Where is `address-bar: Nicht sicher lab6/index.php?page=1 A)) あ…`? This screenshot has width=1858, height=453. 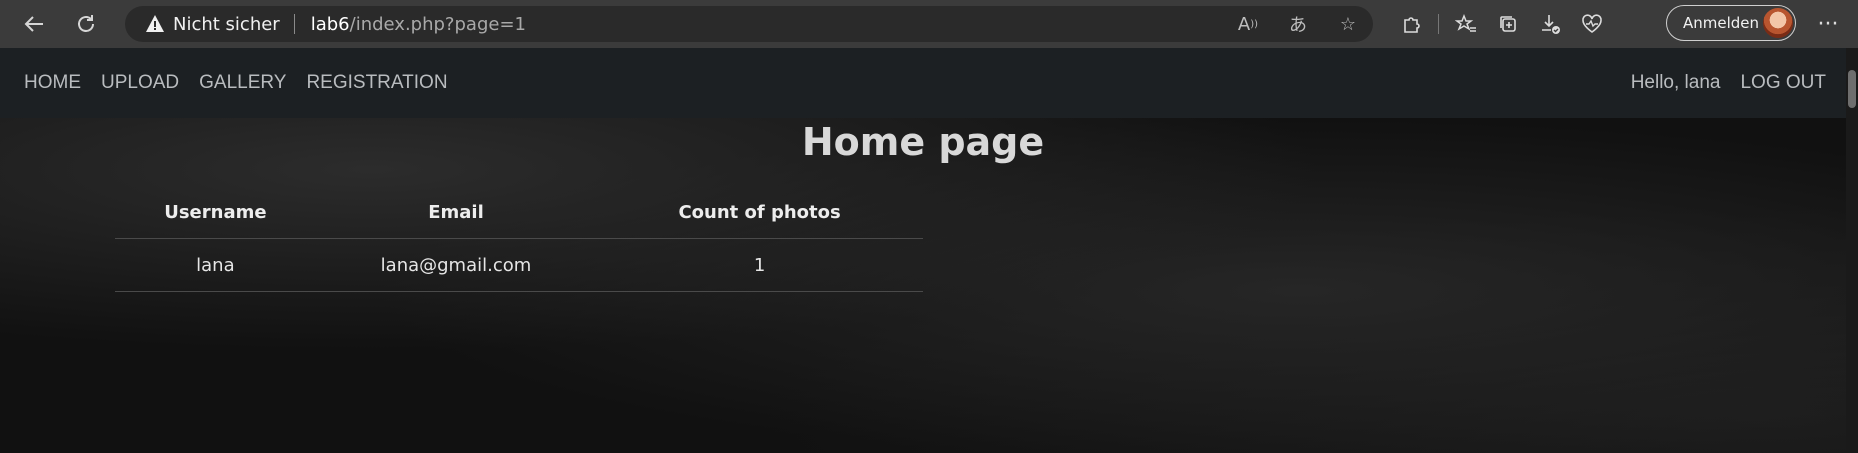
address-bar: Nicht sicher lab6/index.php?page=1 A)) あ… is located at coordinates (749, 24).